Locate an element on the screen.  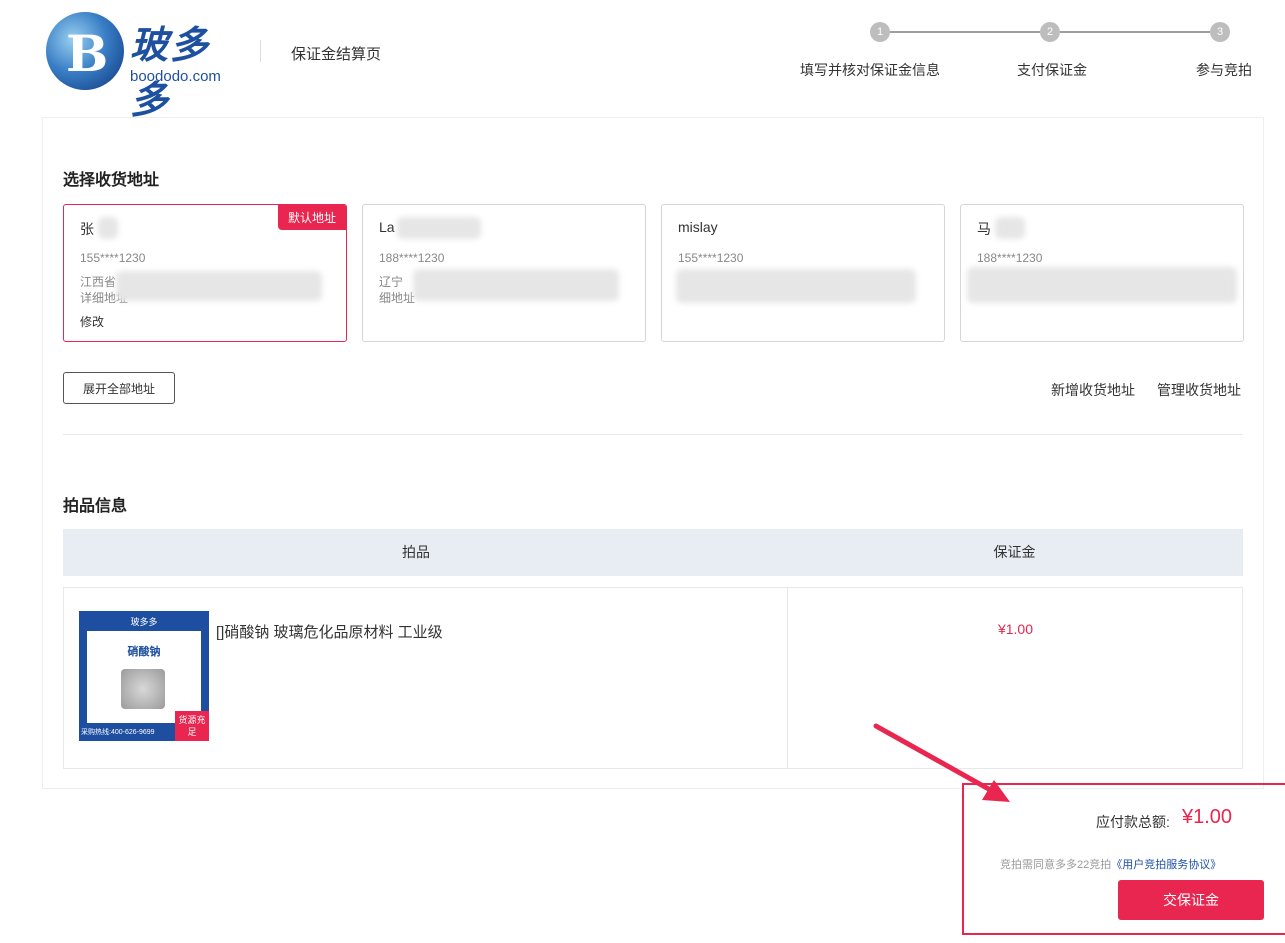
service-agreement-link: 《用户竞拍服务协议》 is located at coordinates (1166, 865).